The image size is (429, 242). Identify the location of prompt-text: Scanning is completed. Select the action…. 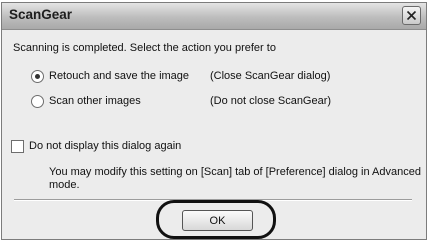
(144, 48).